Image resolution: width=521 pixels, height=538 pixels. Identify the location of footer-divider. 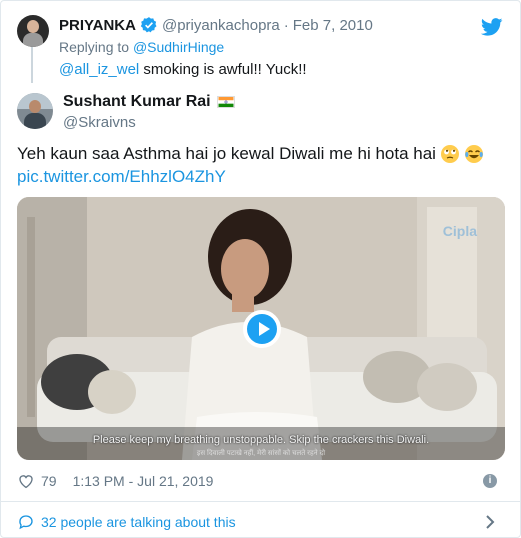
(260, 501).